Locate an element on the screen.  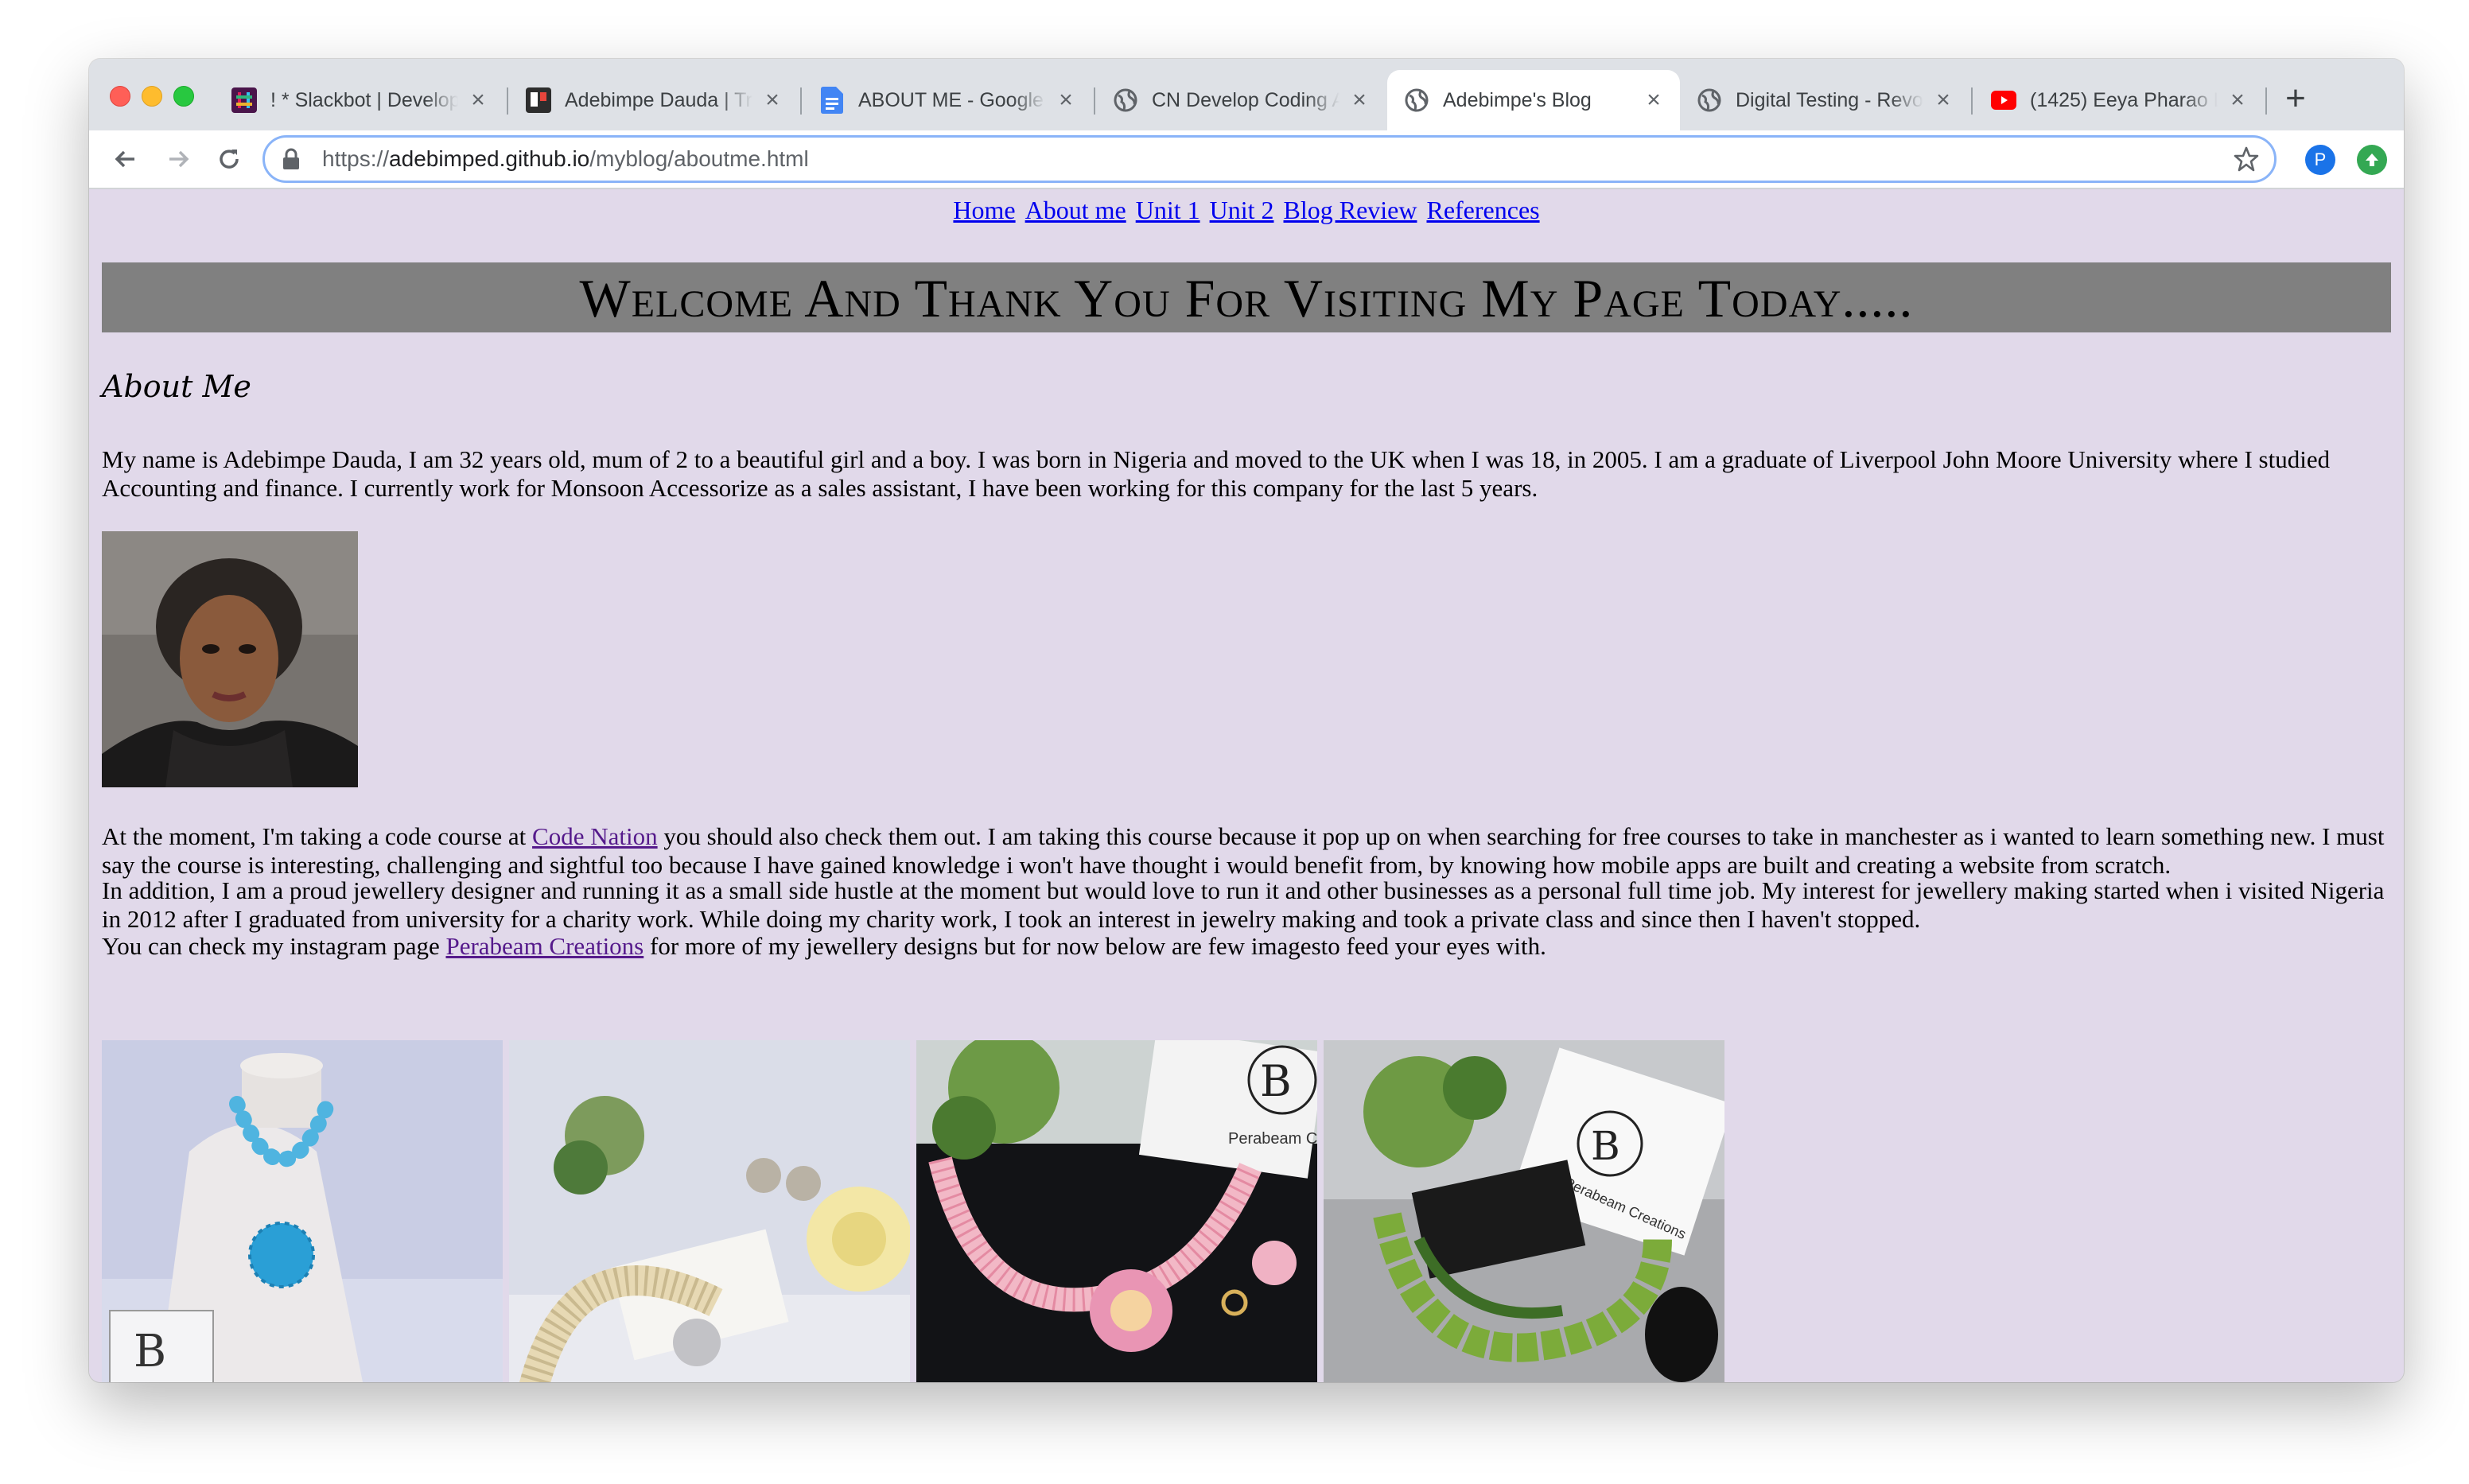
reload-icon is located at coordinates (229, 159).